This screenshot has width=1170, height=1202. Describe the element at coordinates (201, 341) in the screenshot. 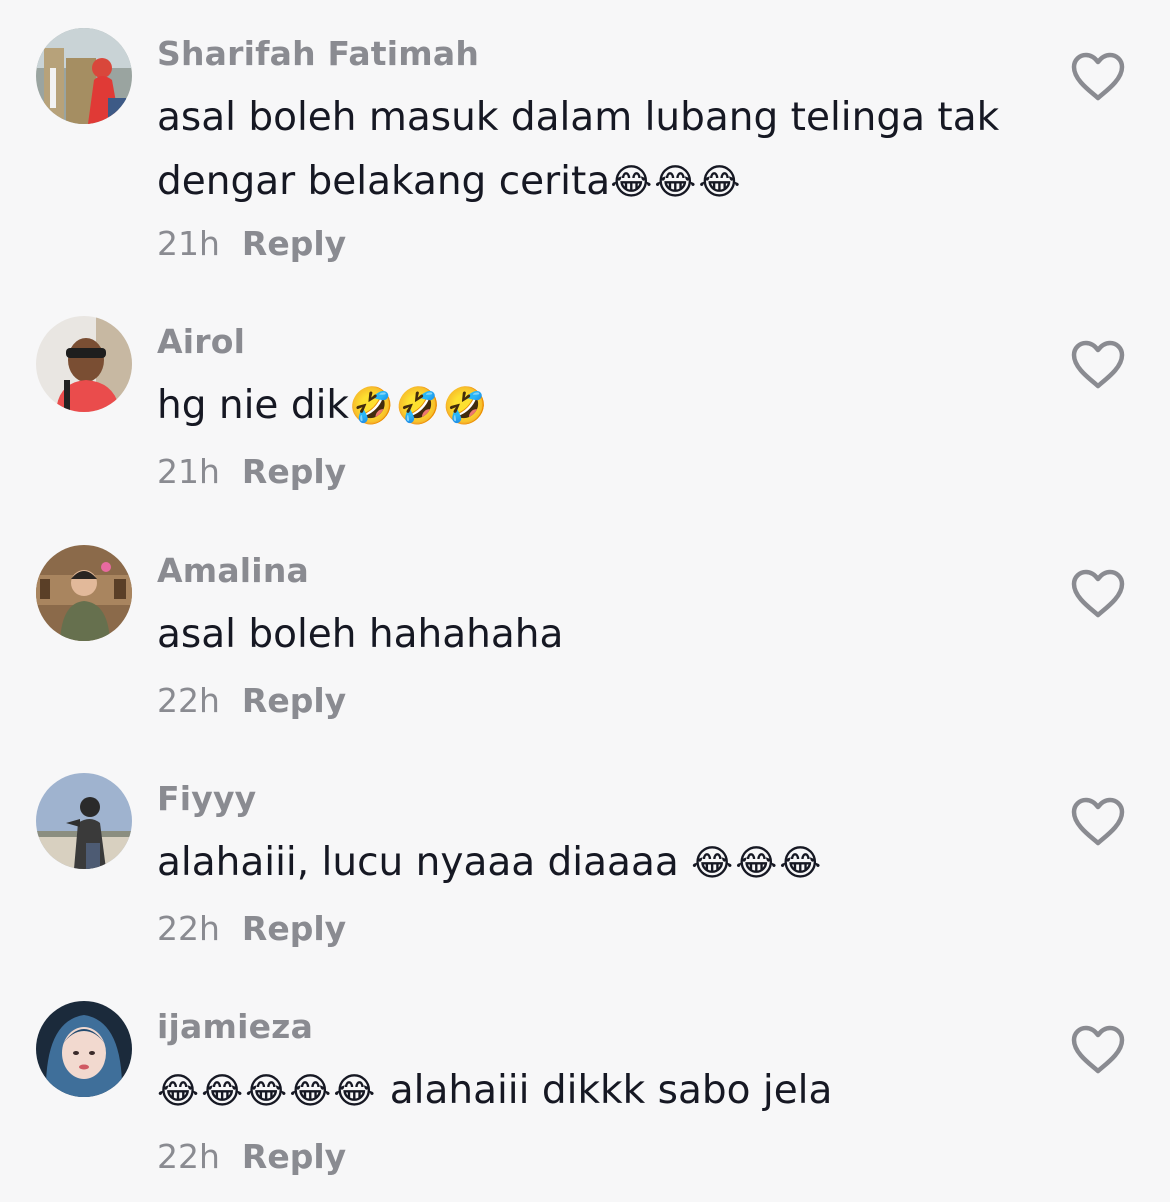

I see `comment-username: Airol` at that location.